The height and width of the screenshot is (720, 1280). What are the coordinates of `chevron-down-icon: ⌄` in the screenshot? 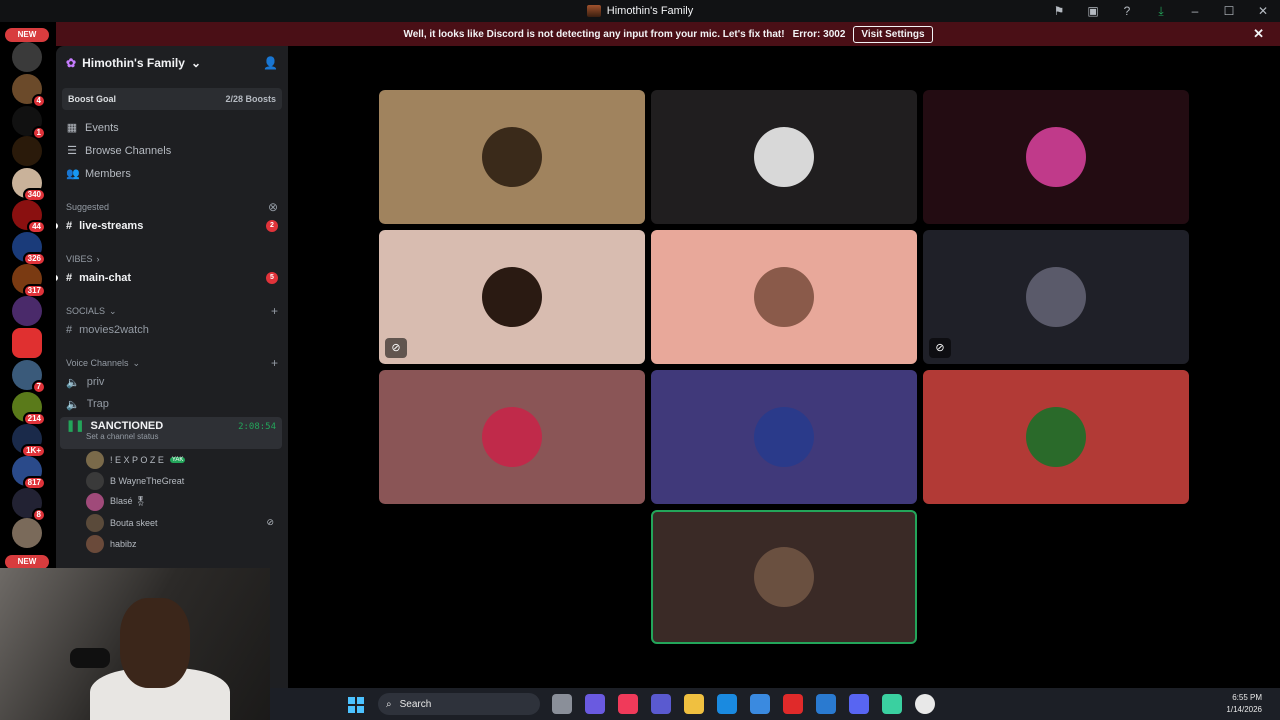 It's located at (195, 63).